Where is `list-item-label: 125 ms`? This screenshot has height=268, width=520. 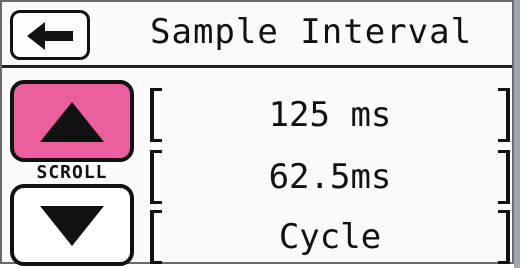 list-item-label: 125 ms is located at coordinates (330, 115).